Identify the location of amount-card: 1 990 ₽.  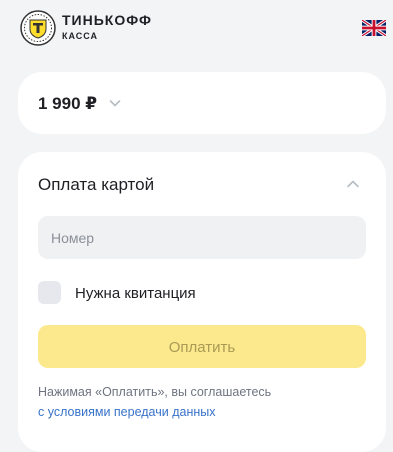
(202, 103).